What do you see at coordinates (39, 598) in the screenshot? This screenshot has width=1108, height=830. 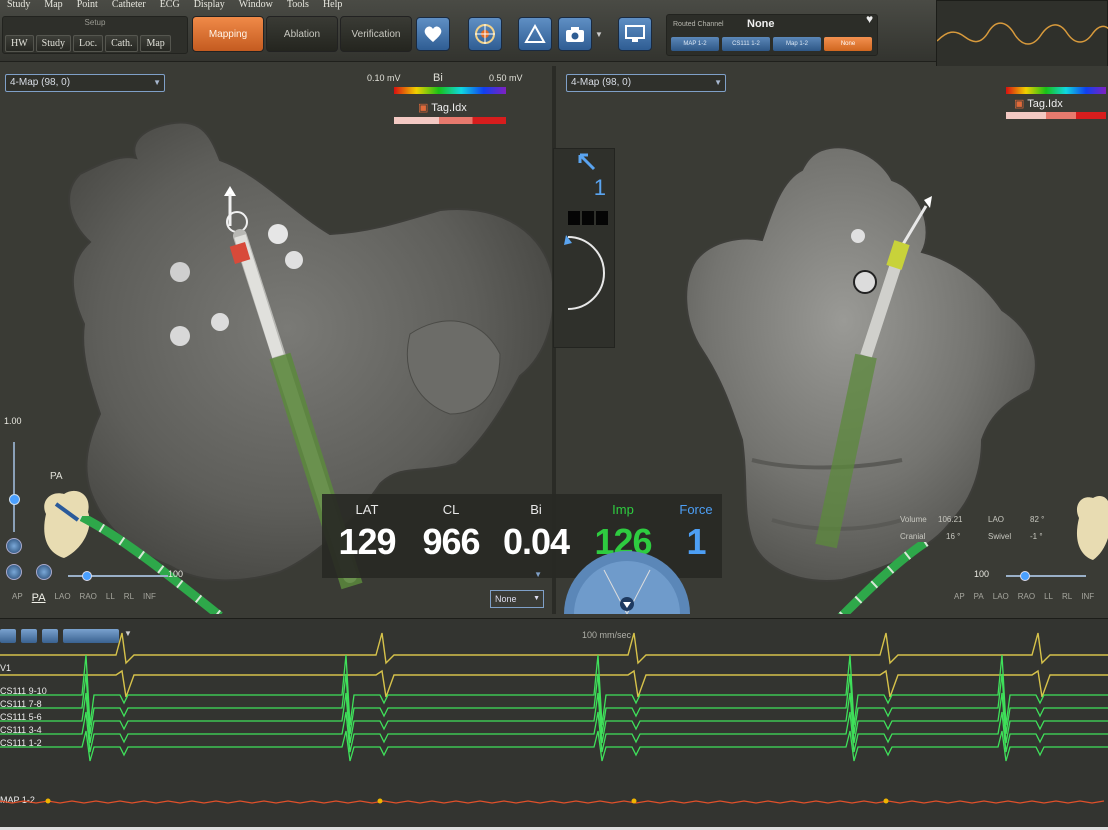 I see `view-tab-pa: PA` at bounding box center [39, 598].